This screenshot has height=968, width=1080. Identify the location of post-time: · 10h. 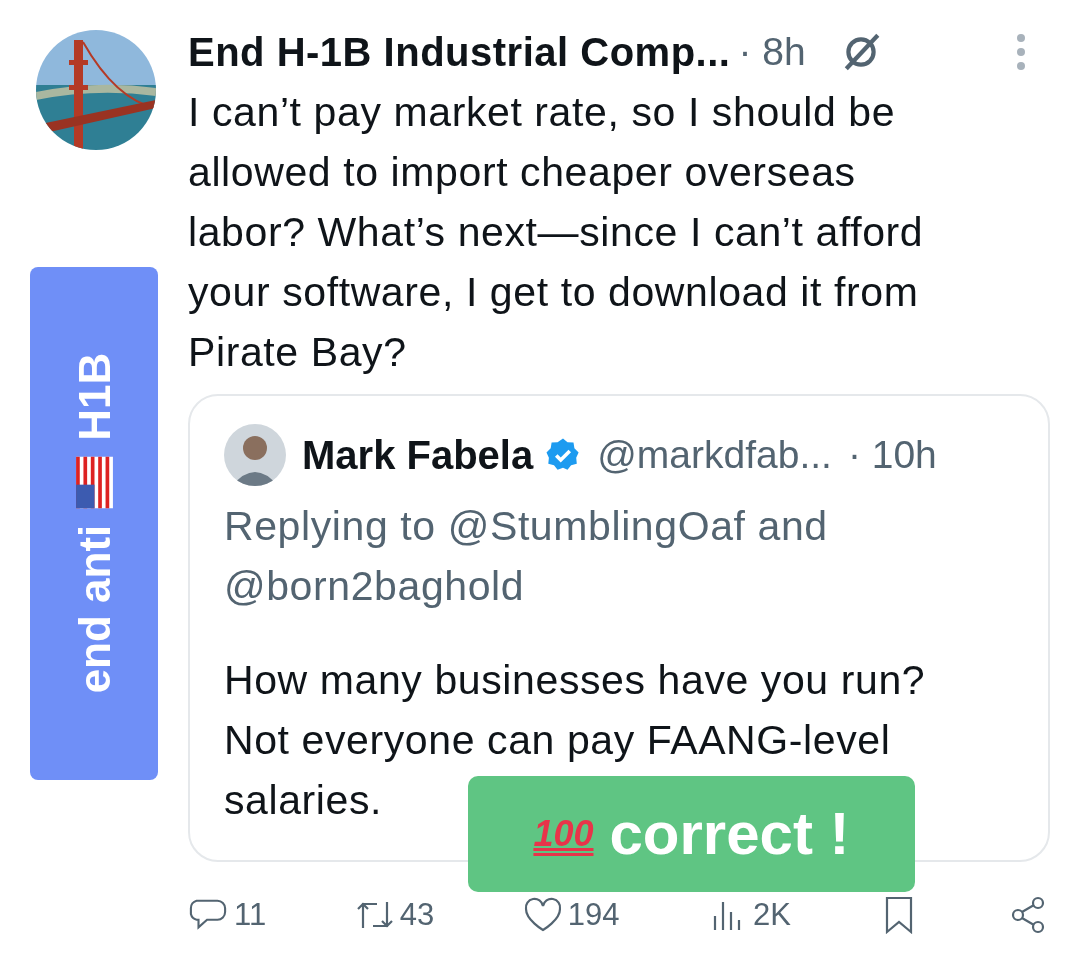
(892, 454).